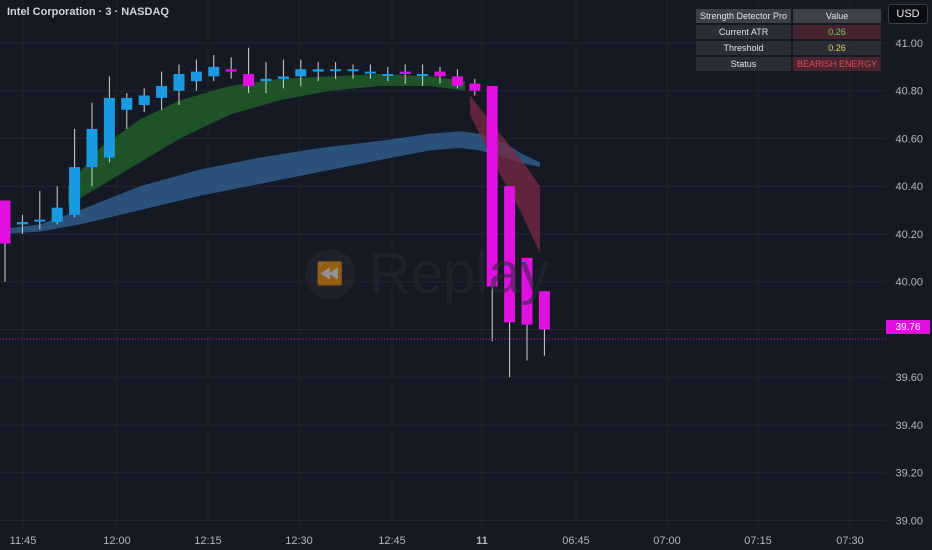  What do you see at coordinates (909, 92) in the screenshot?
I see `price-tick-label: 40.80` at bounding box center [909, 92].